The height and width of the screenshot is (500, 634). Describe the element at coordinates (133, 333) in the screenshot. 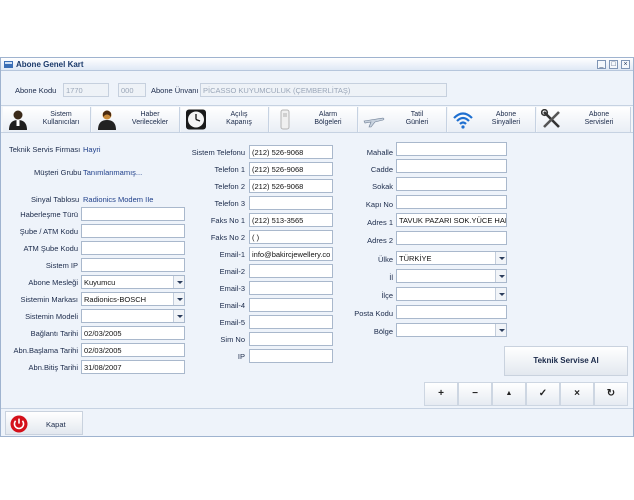

I see `baglanti-tarihi-input: 02/03/2005` at that location.